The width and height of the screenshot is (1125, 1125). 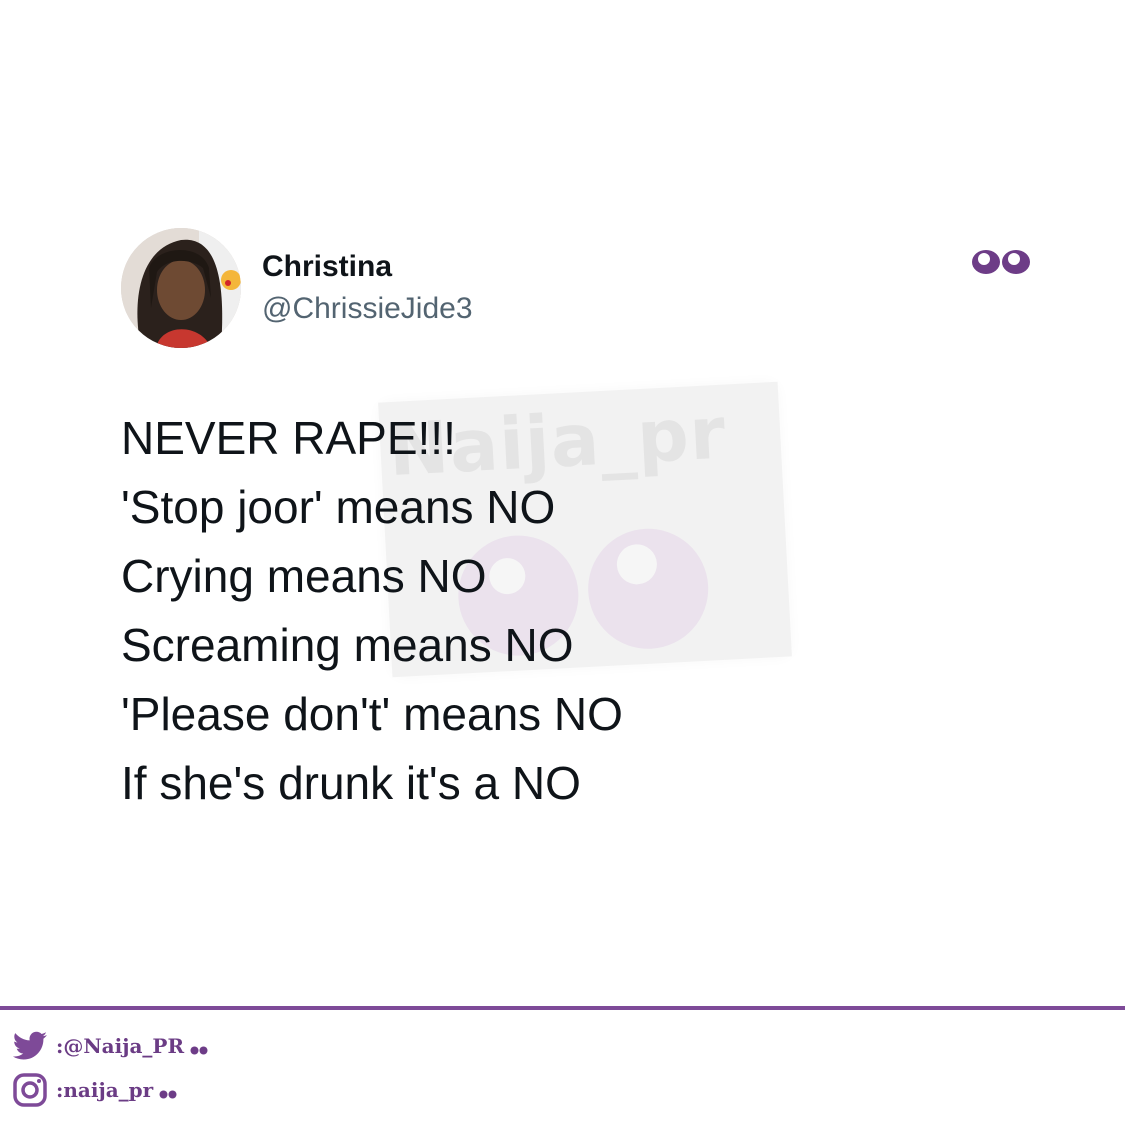 What do you see at coordinates (288, 438) in the screenshot?
I see `tweet-line: NEVER RAPE!!!` at bounding box center [288, 438].